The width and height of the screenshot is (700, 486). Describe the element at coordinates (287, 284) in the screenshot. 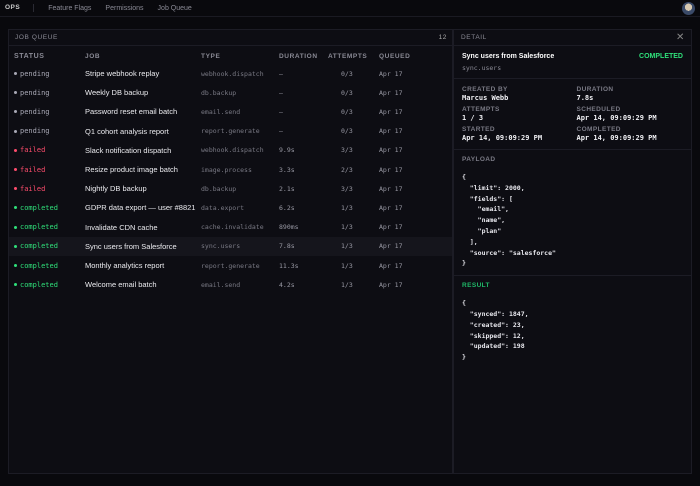

I see `job-duration: 4.2s` at that location.